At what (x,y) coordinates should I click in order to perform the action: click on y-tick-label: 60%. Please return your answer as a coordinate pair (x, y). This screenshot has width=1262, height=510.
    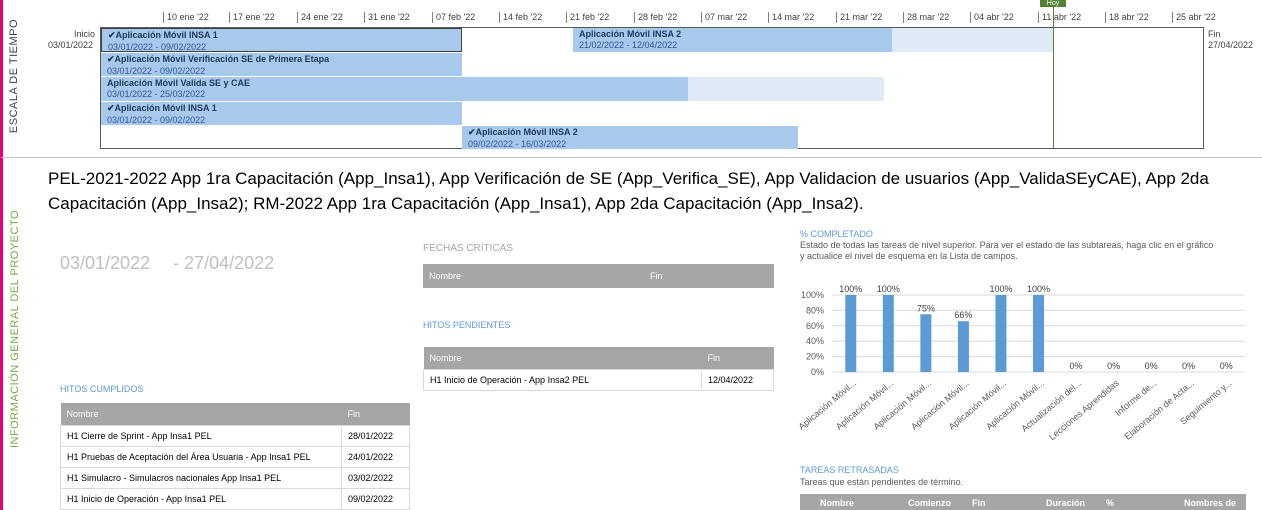
    Looking at the image, I should click on (815, 326).